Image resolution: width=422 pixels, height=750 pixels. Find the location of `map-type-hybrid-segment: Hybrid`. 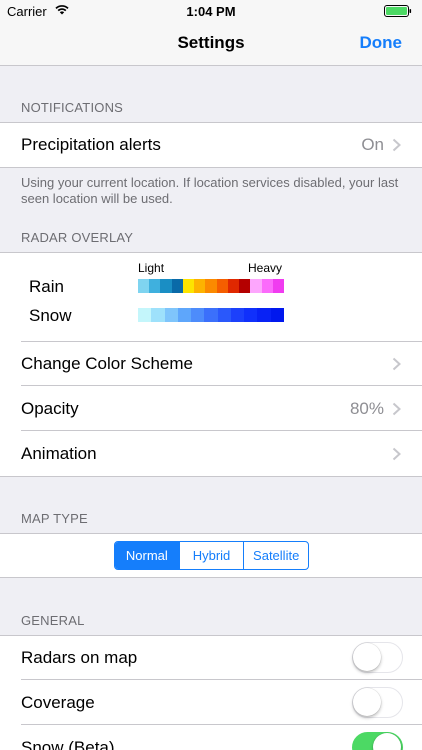

map-type-hybrid-segment: Hybrid is located at coordinates (211, 555).